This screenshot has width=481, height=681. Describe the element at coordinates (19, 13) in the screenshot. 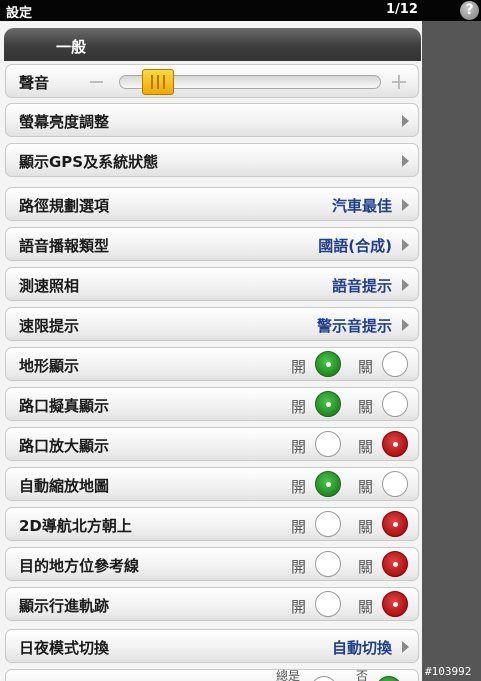

I see `window-title: 設定` at that location.